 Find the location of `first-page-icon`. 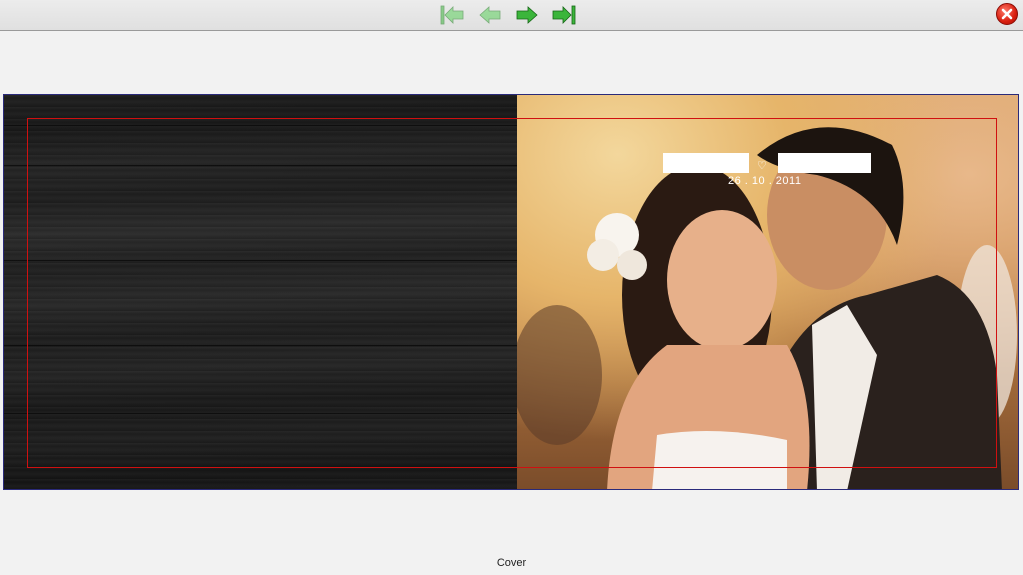

first-page-icon is located at coordinates (452, 15).